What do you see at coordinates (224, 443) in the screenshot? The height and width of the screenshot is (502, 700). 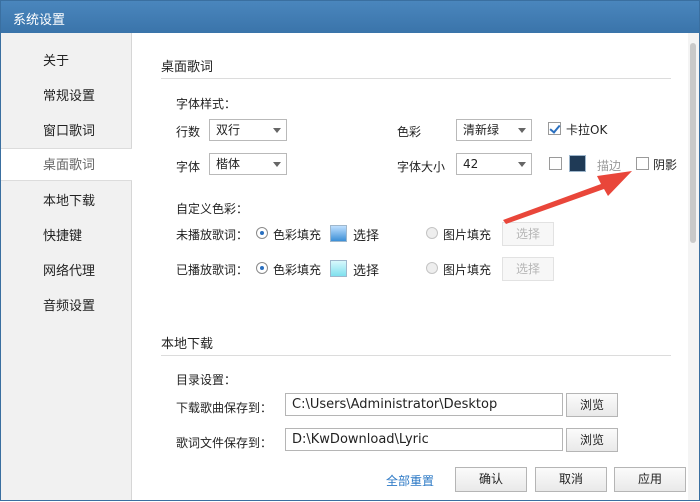 I see `lyric-save-label: 歌词文件保存到：` at bounding box center [224, 443].